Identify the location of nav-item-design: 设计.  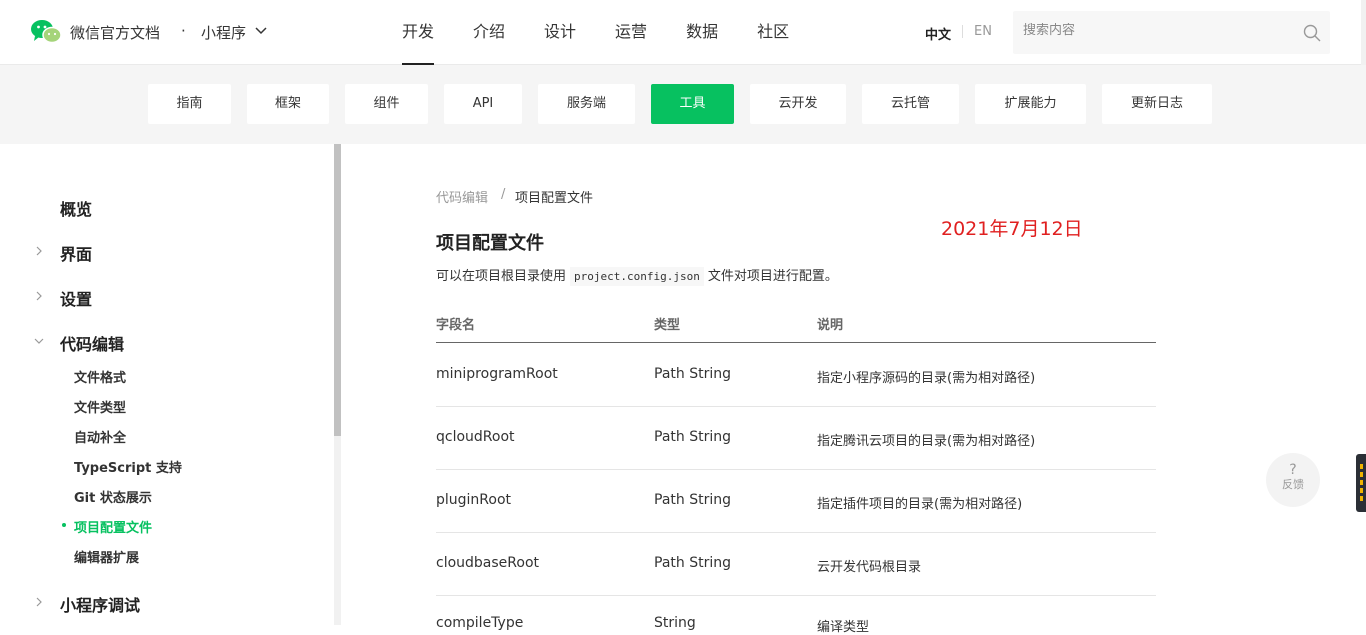
(560, 32).